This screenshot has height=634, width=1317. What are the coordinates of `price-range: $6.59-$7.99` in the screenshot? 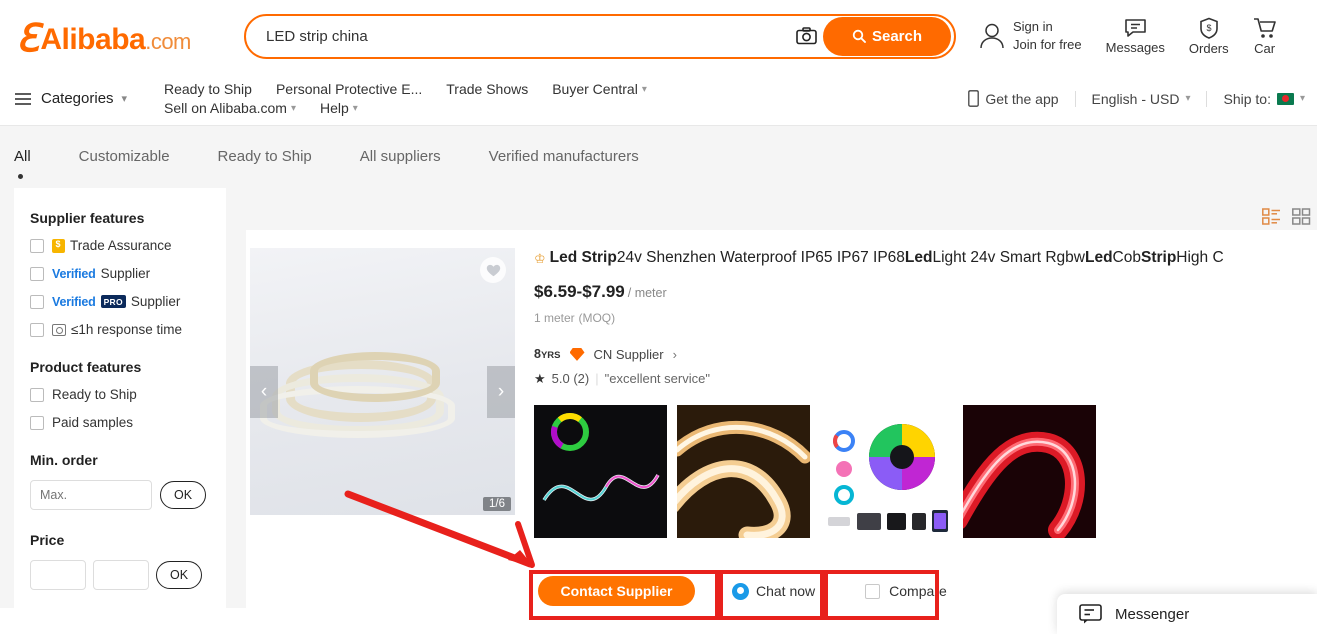 It's located at (579, 291).